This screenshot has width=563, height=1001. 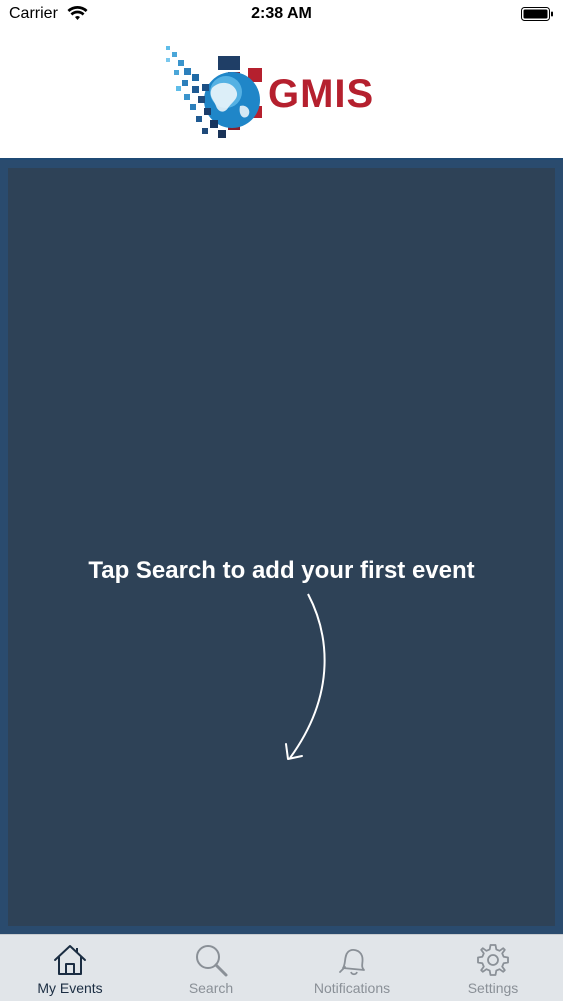 I want to click on tab-notifications-label: Notifications, so click(x=352, y=988).